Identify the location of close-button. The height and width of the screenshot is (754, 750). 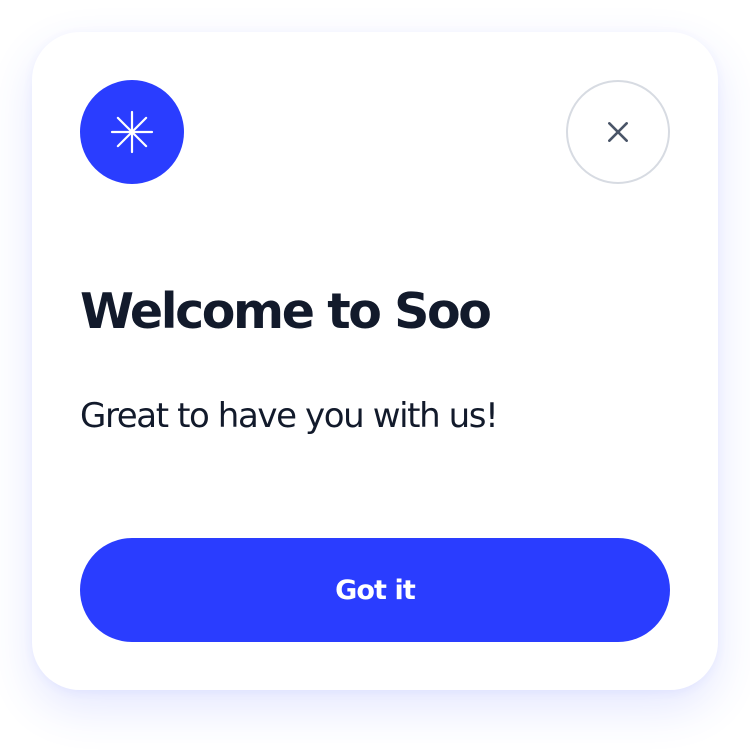
(618, 132).